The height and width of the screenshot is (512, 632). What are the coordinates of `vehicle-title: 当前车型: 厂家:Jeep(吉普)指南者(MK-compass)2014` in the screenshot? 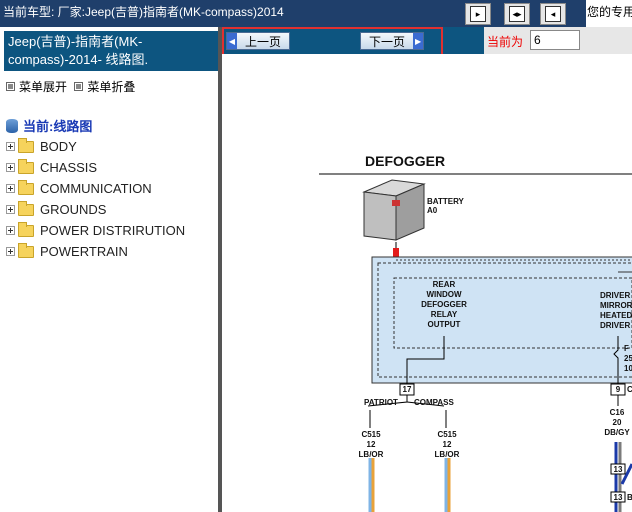 It's located at (143, 12).